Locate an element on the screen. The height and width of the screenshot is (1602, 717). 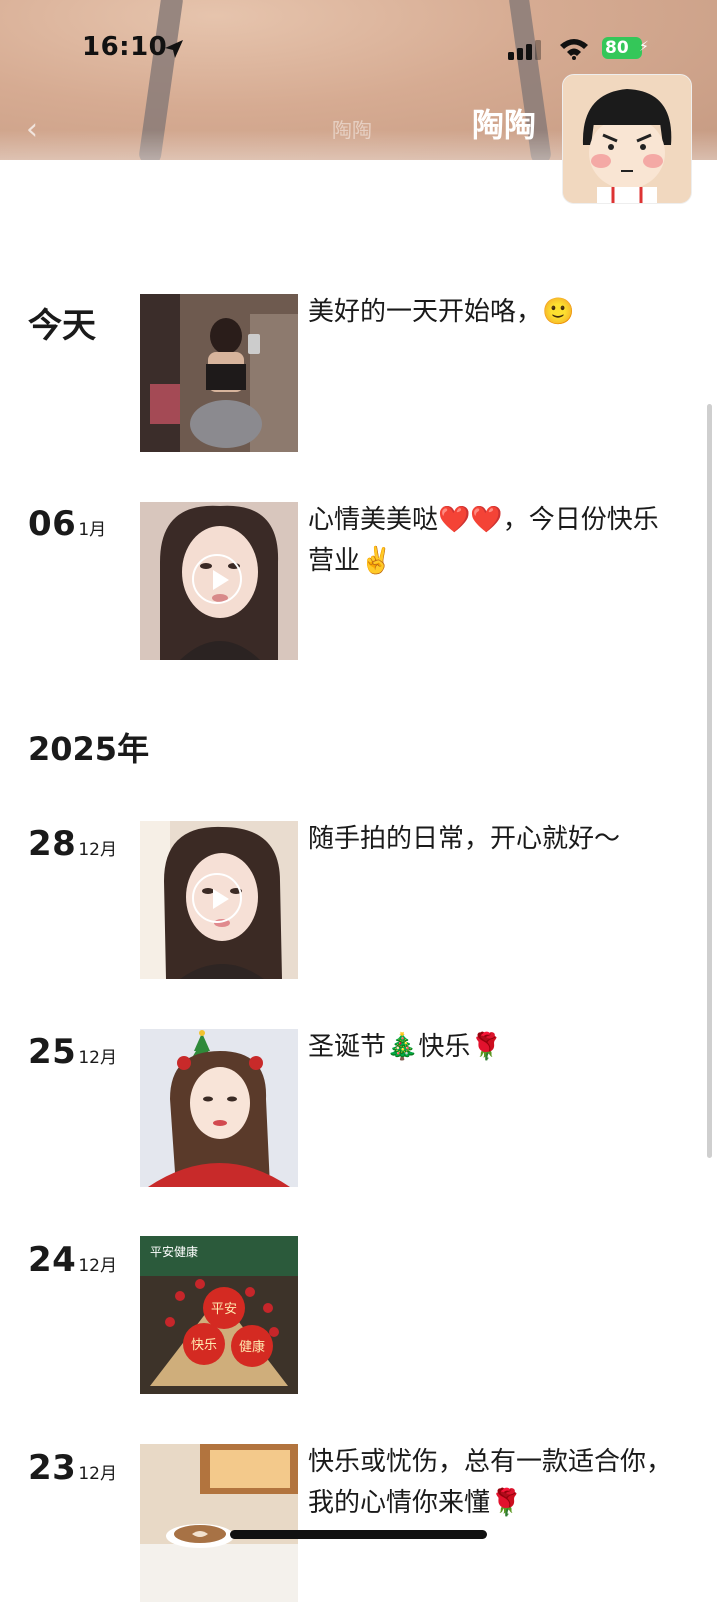
charging-bolt-icon: ⚡ is located at coordinates (644, 47).